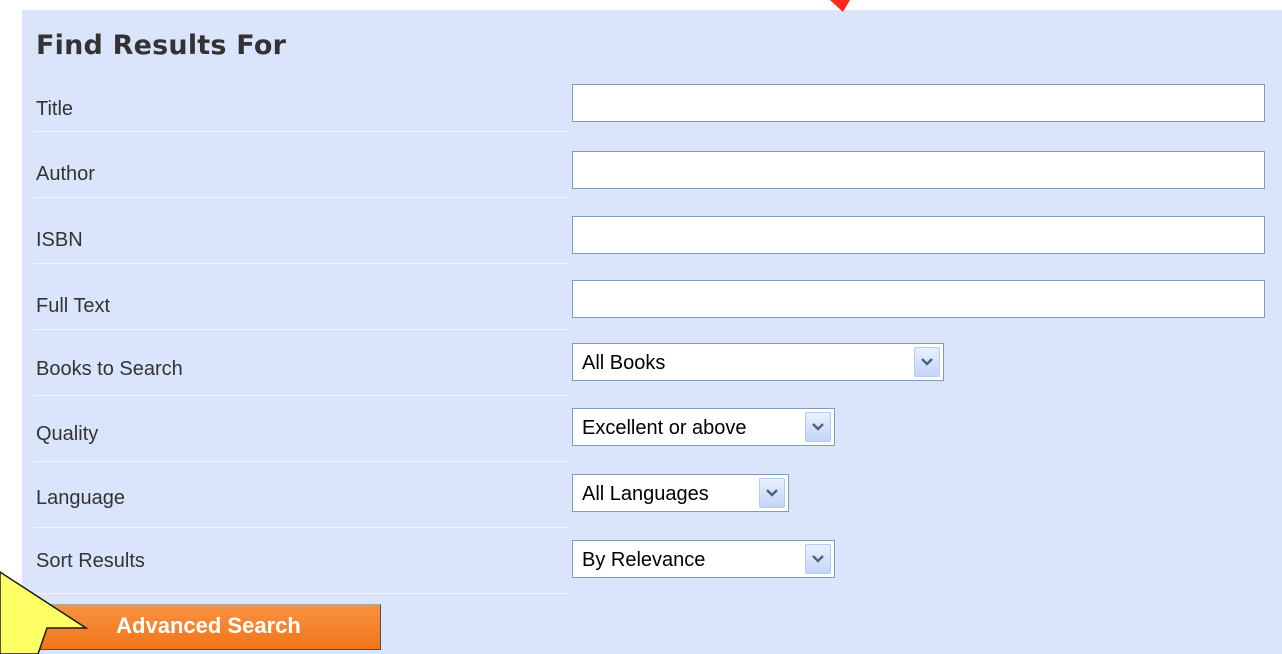 This screenshot has height=654, width=1282. Describe the element at coordinates (307, 561) in the screenshot. I see `sort-results-row: Sort Results` at that location.